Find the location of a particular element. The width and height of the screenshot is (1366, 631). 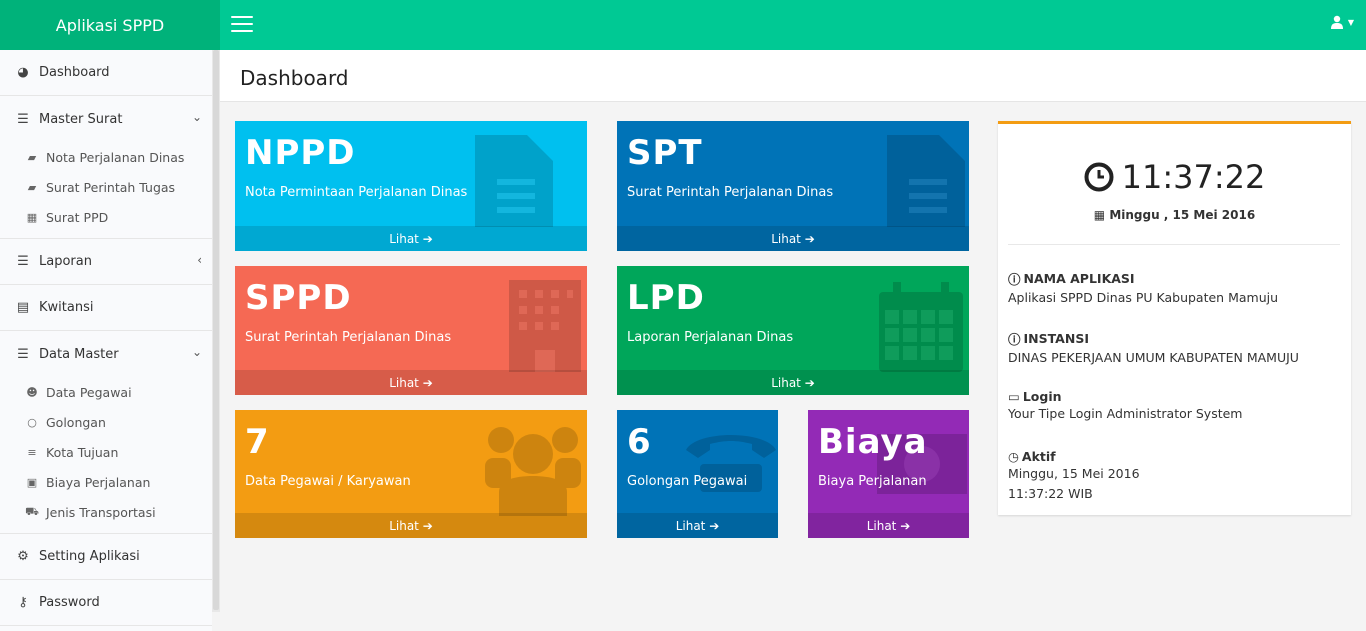

sidebar-item-label: Kota Tujuan is located at coordinates (82, 452).